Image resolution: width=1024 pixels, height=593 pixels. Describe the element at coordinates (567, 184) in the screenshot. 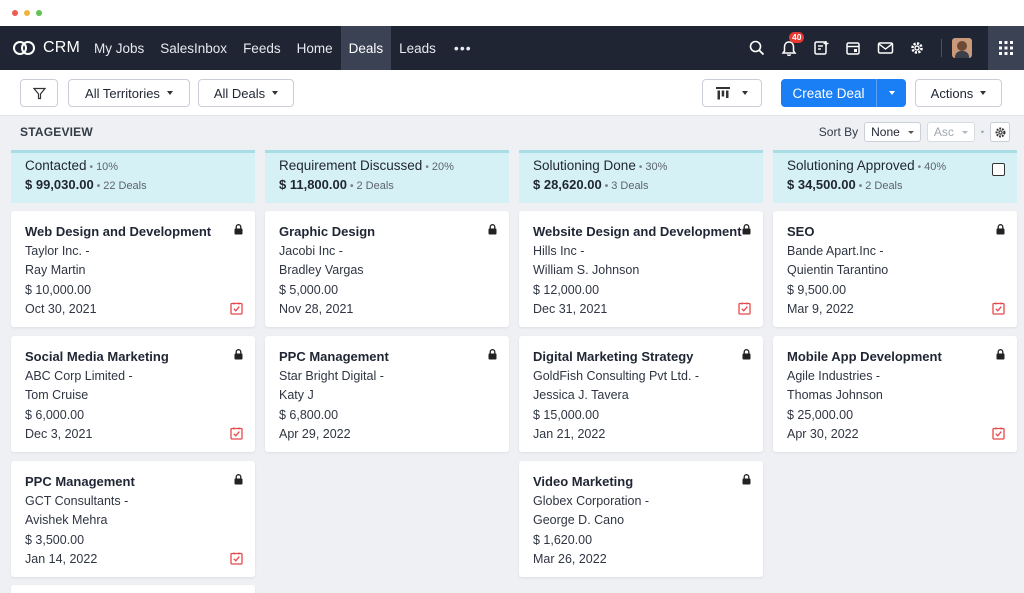

I see `stage-total-amount: $ 28,620.00` at that location.